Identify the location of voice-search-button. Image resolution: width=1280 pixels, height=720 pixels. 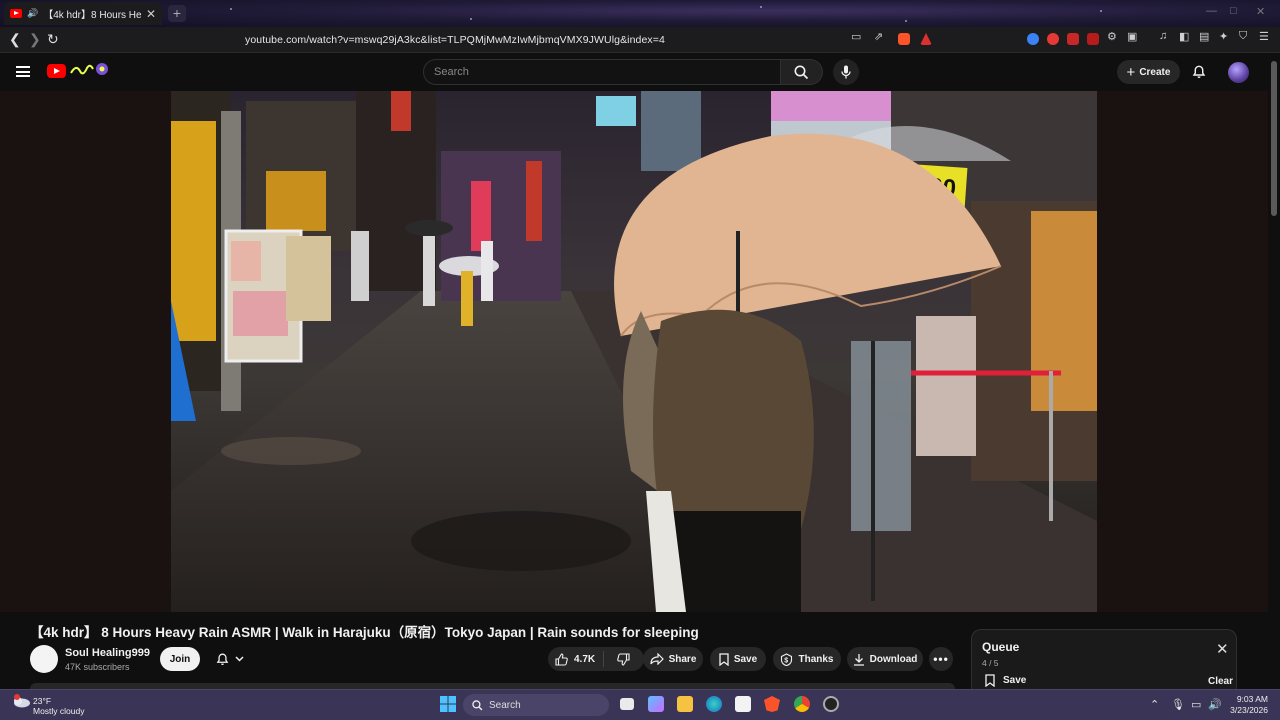
(846, 72).